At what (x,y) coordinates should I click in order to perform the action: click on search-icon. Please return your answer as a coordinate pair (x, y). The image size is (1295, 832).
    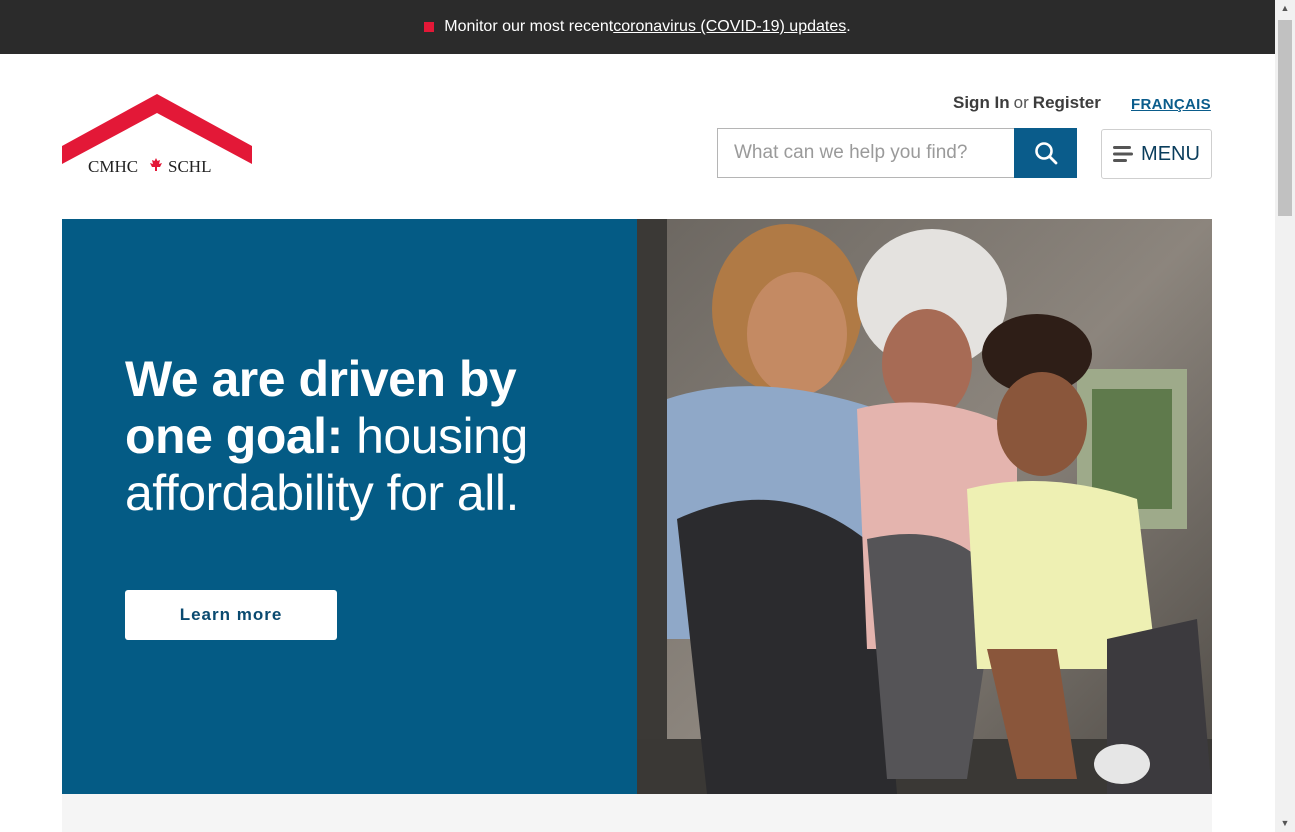
    Looking at the image, I should click on (1045, 153).